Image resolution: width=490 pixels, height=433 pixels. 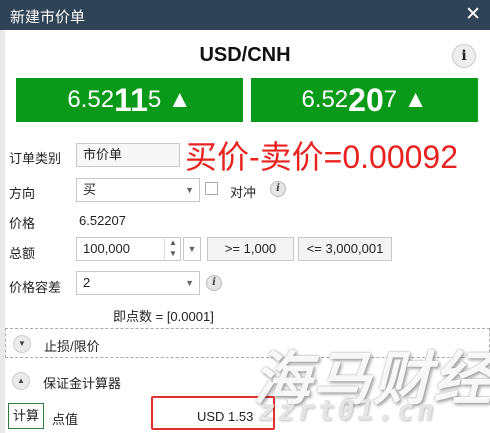 What do you see at coordinates (473, 14) in the screenshot?
I see `close-icon: ✕` at bounding box center [473, 14].